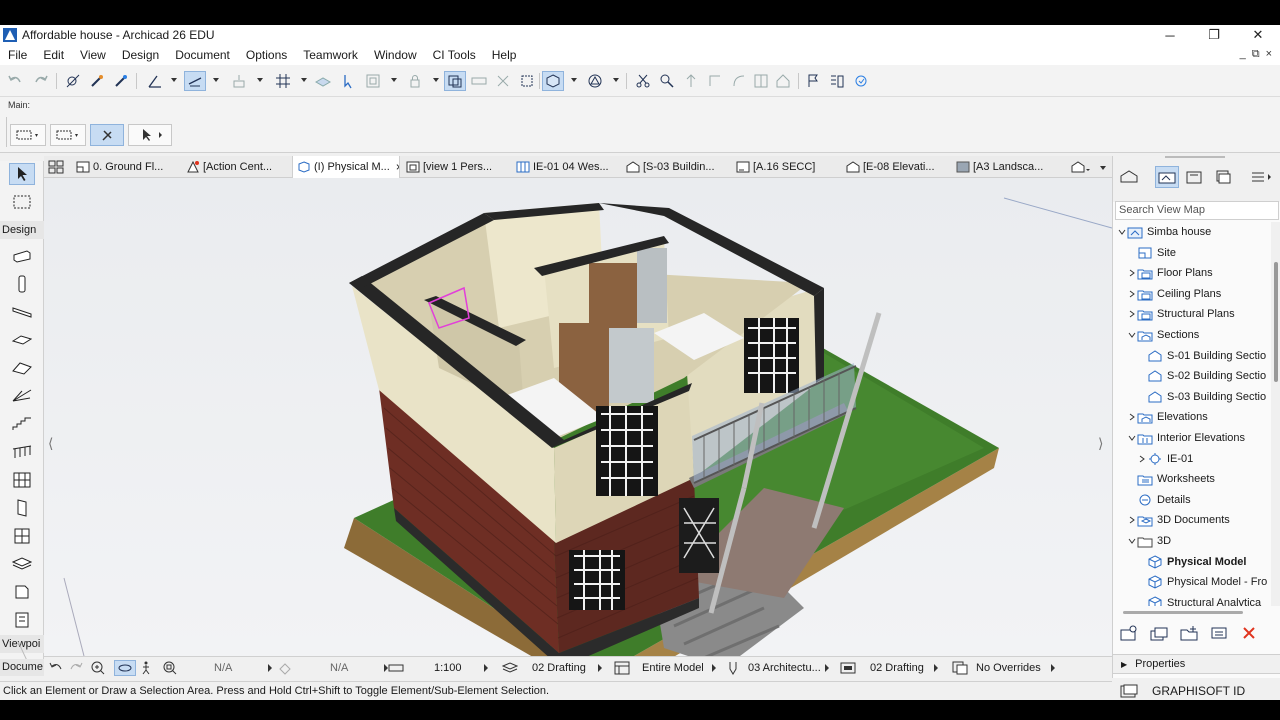 Image resolution: width=1280 pixels, height=720 pixels. Describe the element at coordinates (22, 396) in the screenshot. I see `shell-tool` at that location.